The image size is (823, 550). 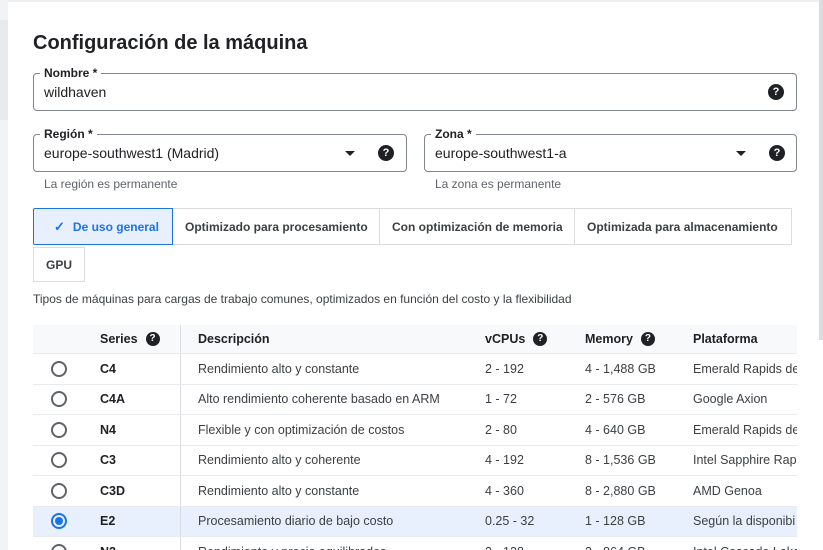 I want to click on zone-select: Zona * europe-southwest1-a ?, so click(x=610, y=149).